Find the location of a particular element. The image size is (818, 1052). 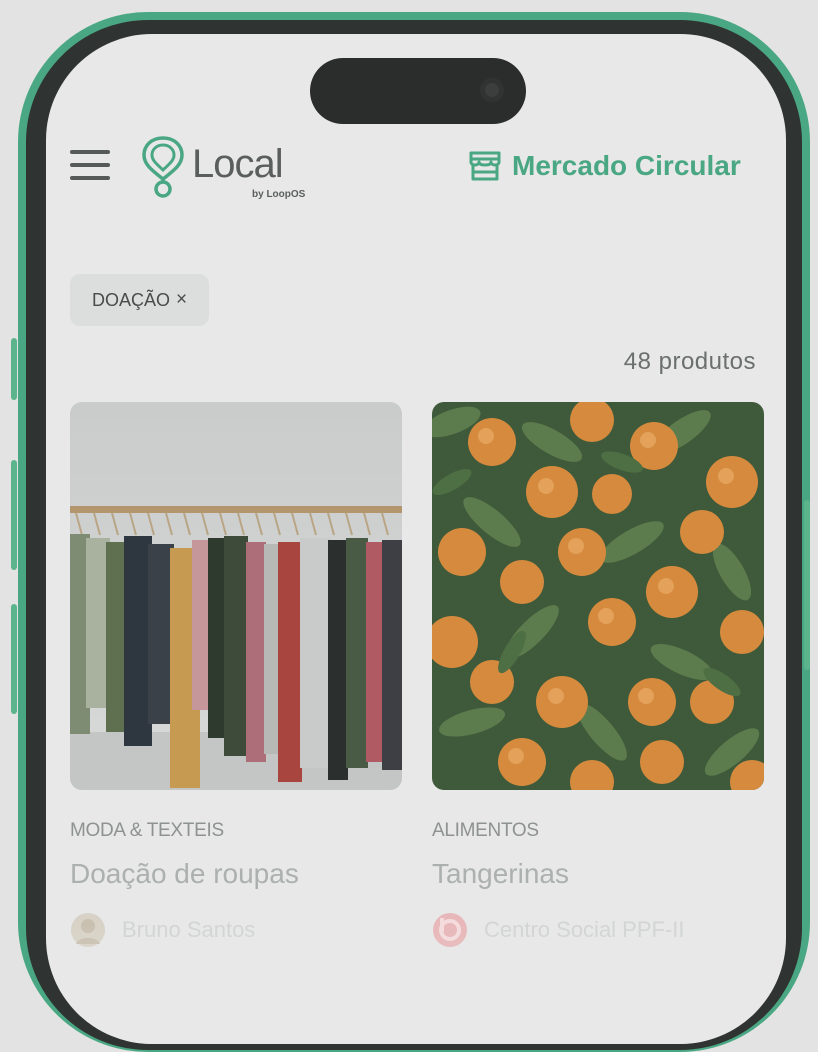

product-image-clothes is located at coordinates (236, 596).